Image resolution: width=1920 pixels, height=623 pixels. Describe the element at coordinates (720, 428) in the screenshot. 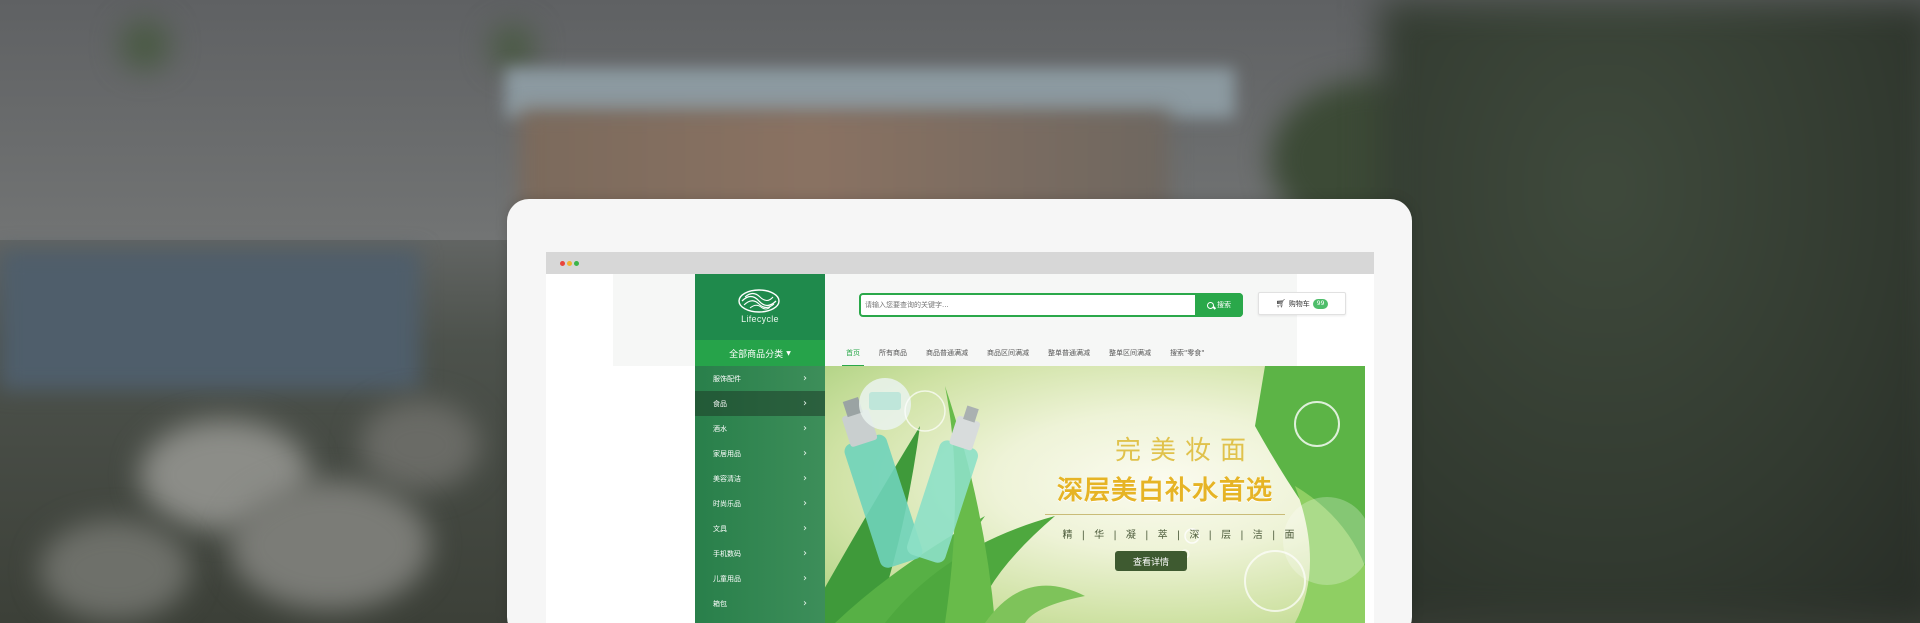

I see `sidebar-item-label: 酒水` at that location.